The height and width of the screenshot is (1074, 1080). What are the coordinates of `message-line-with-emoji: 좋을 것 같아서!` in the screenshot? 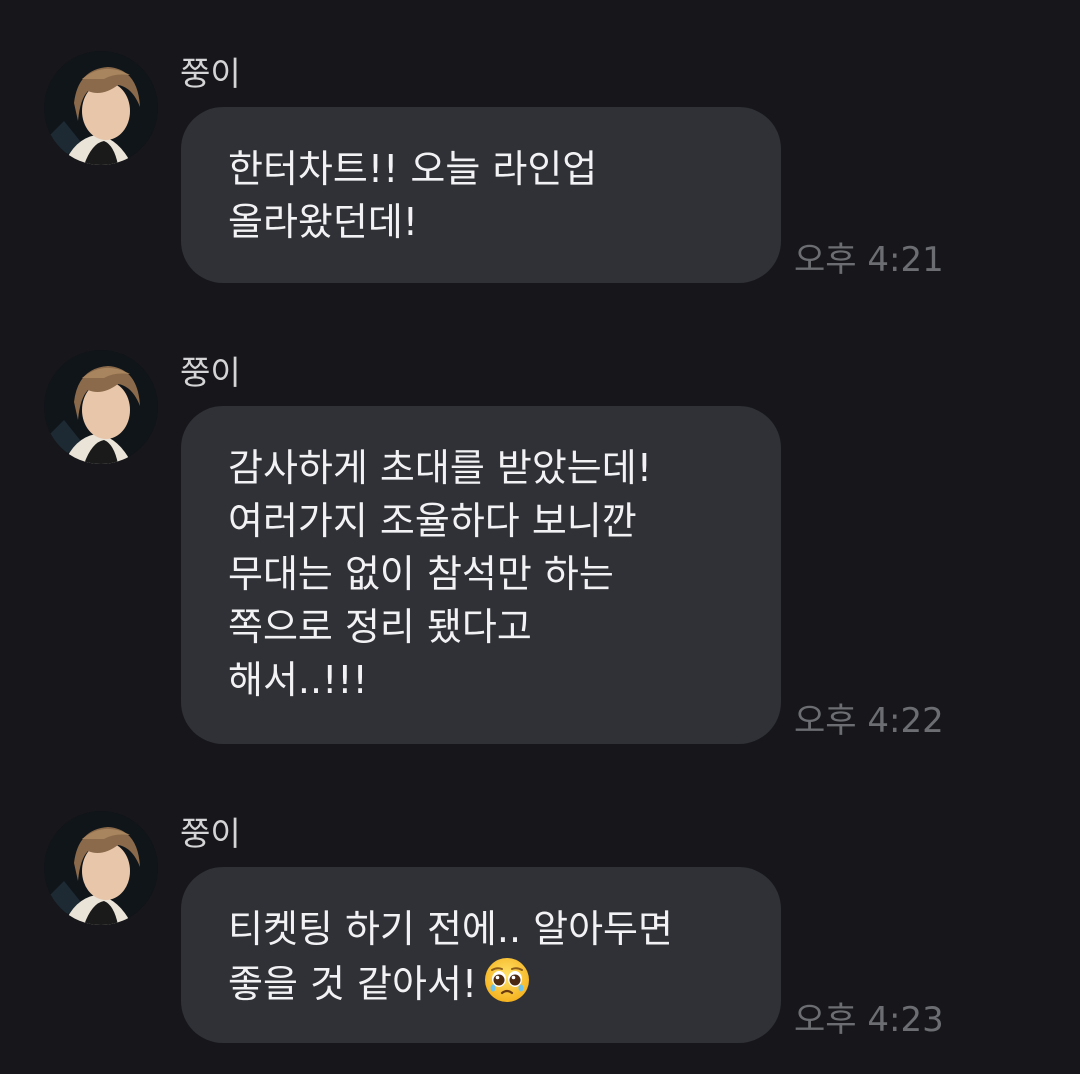 It's located at (484, 987).